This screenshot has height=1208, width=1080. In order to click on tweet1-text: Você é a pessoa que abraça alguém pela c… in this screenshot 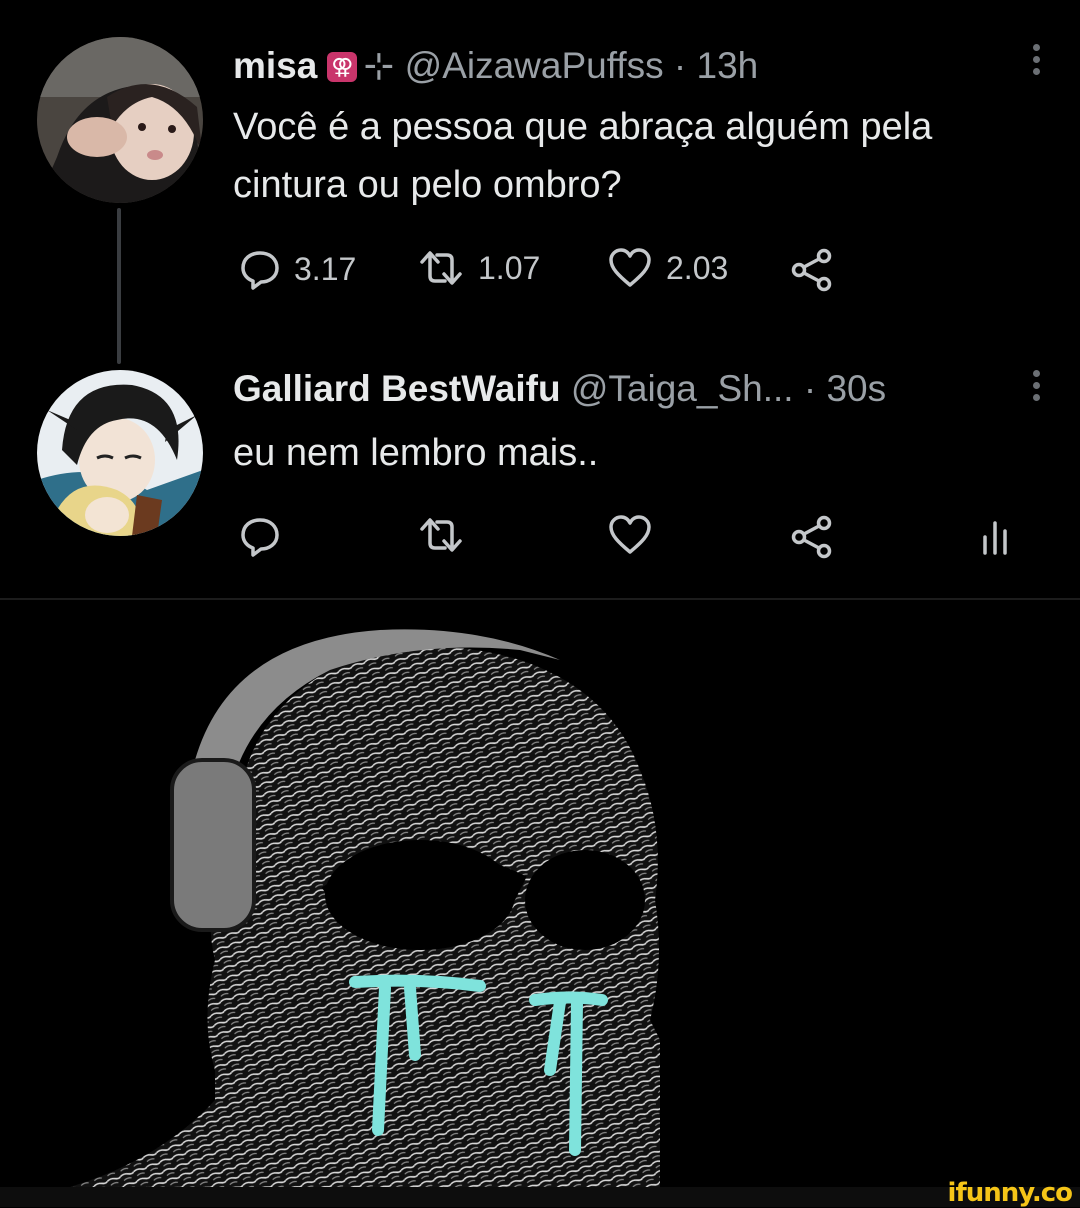, I will do `click(582, 156)`.